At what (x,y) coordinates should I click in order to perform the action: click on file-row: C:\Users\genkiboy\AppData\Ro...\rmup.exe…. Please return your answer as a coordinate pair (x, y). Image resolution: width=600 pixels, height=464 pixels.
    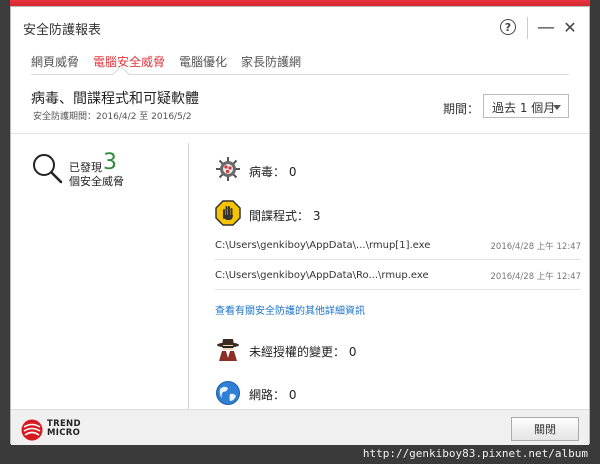
    Looking at the image, I should click on (398, 276).